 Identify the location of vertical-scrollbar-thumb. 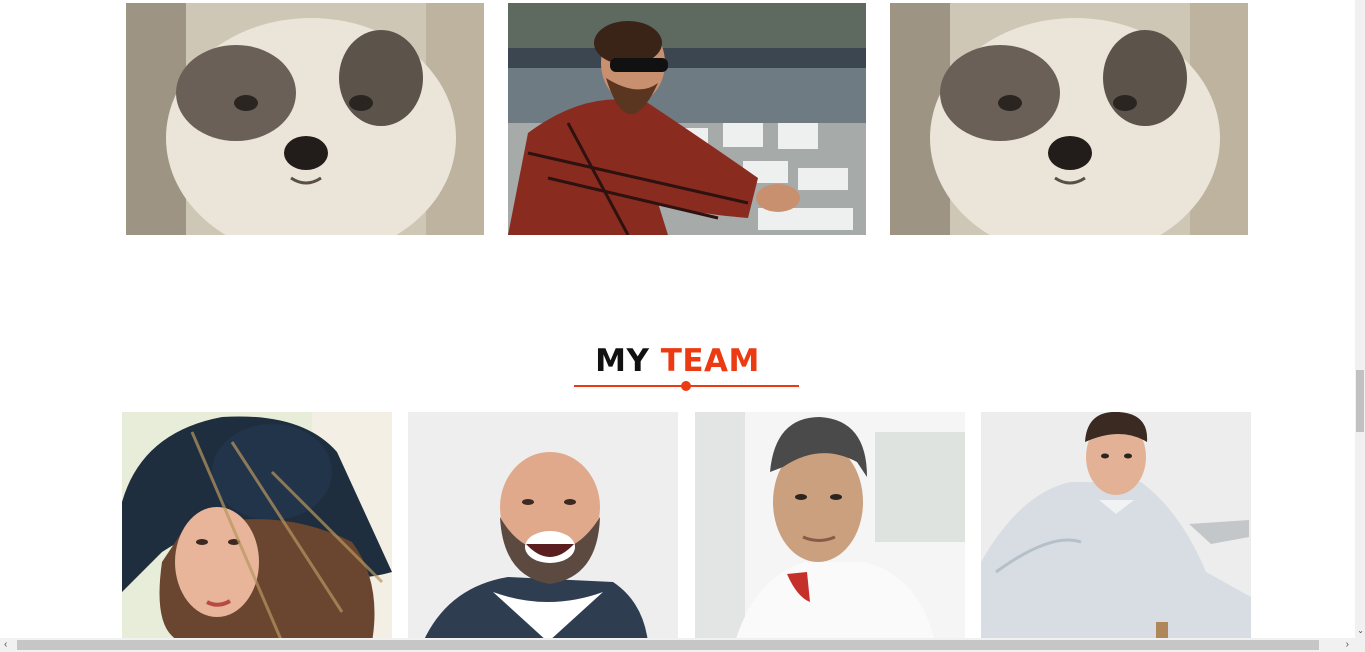
(1360, 401).